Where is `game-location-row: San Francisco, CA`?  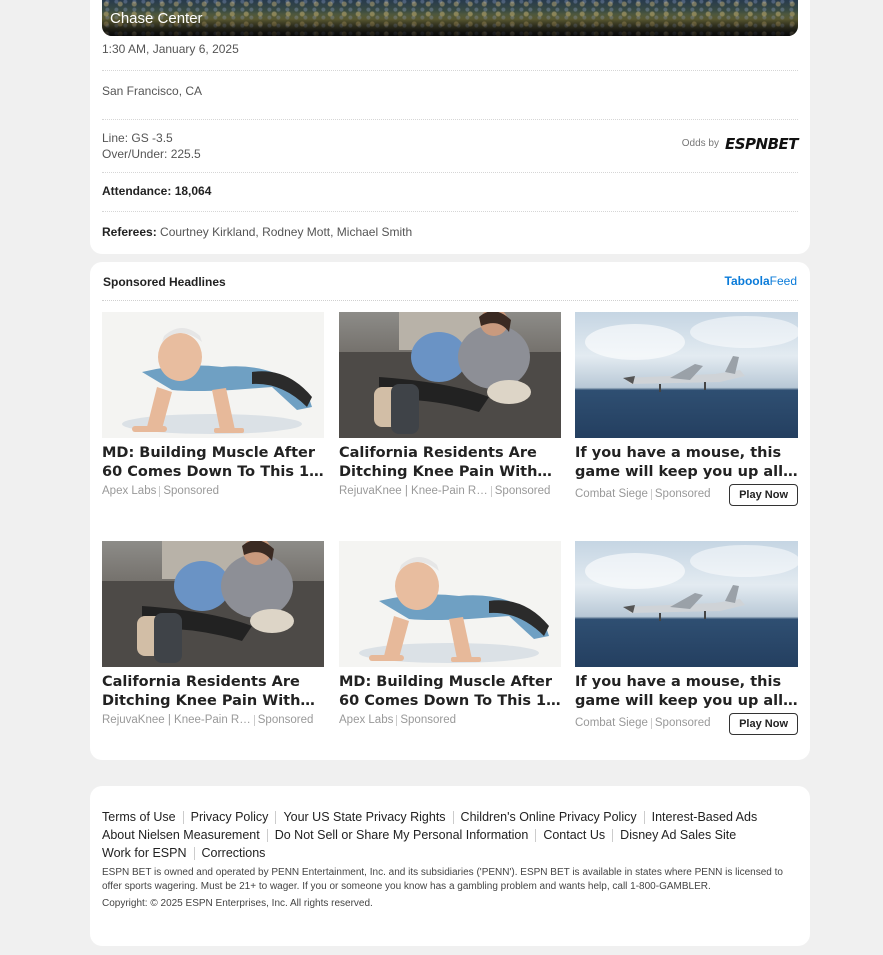 game-location-row: San Francisco, CA is located at coordinates (450, 102).